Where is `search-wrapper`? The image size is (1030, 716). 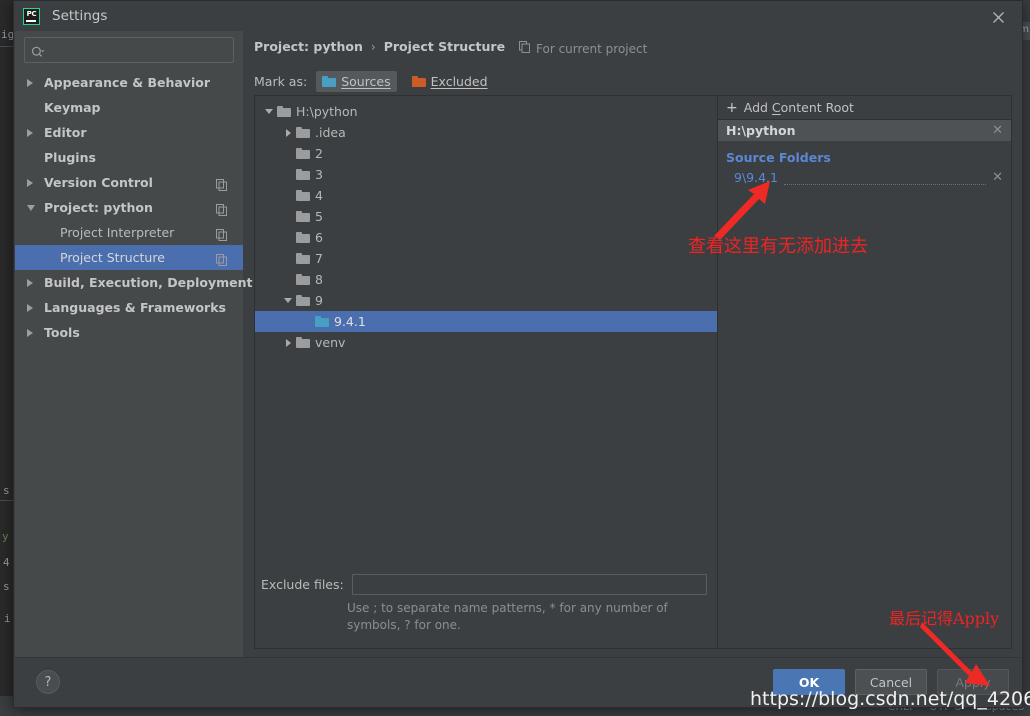
search-wrapper is located at coordinates (129, 47).